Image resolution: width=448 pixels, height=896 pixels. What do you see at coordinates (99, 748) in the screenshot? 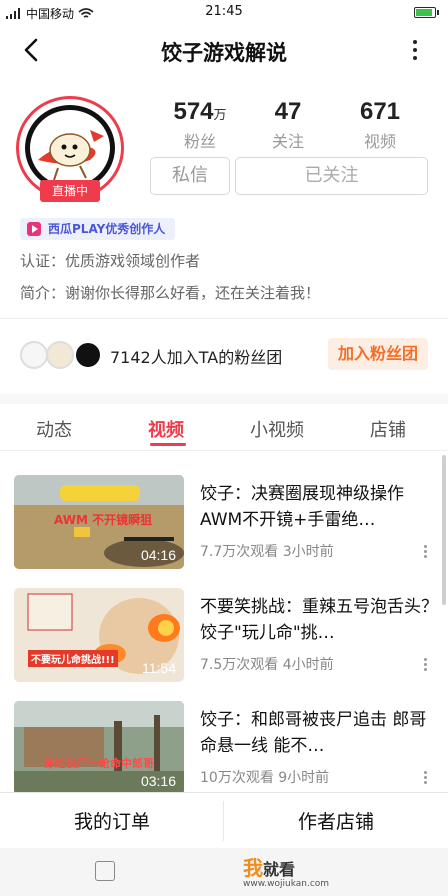
I see `video-thumbnail: 穿过丧尸一枪命中郎哥 03:16` at bounding box center [99, 748].